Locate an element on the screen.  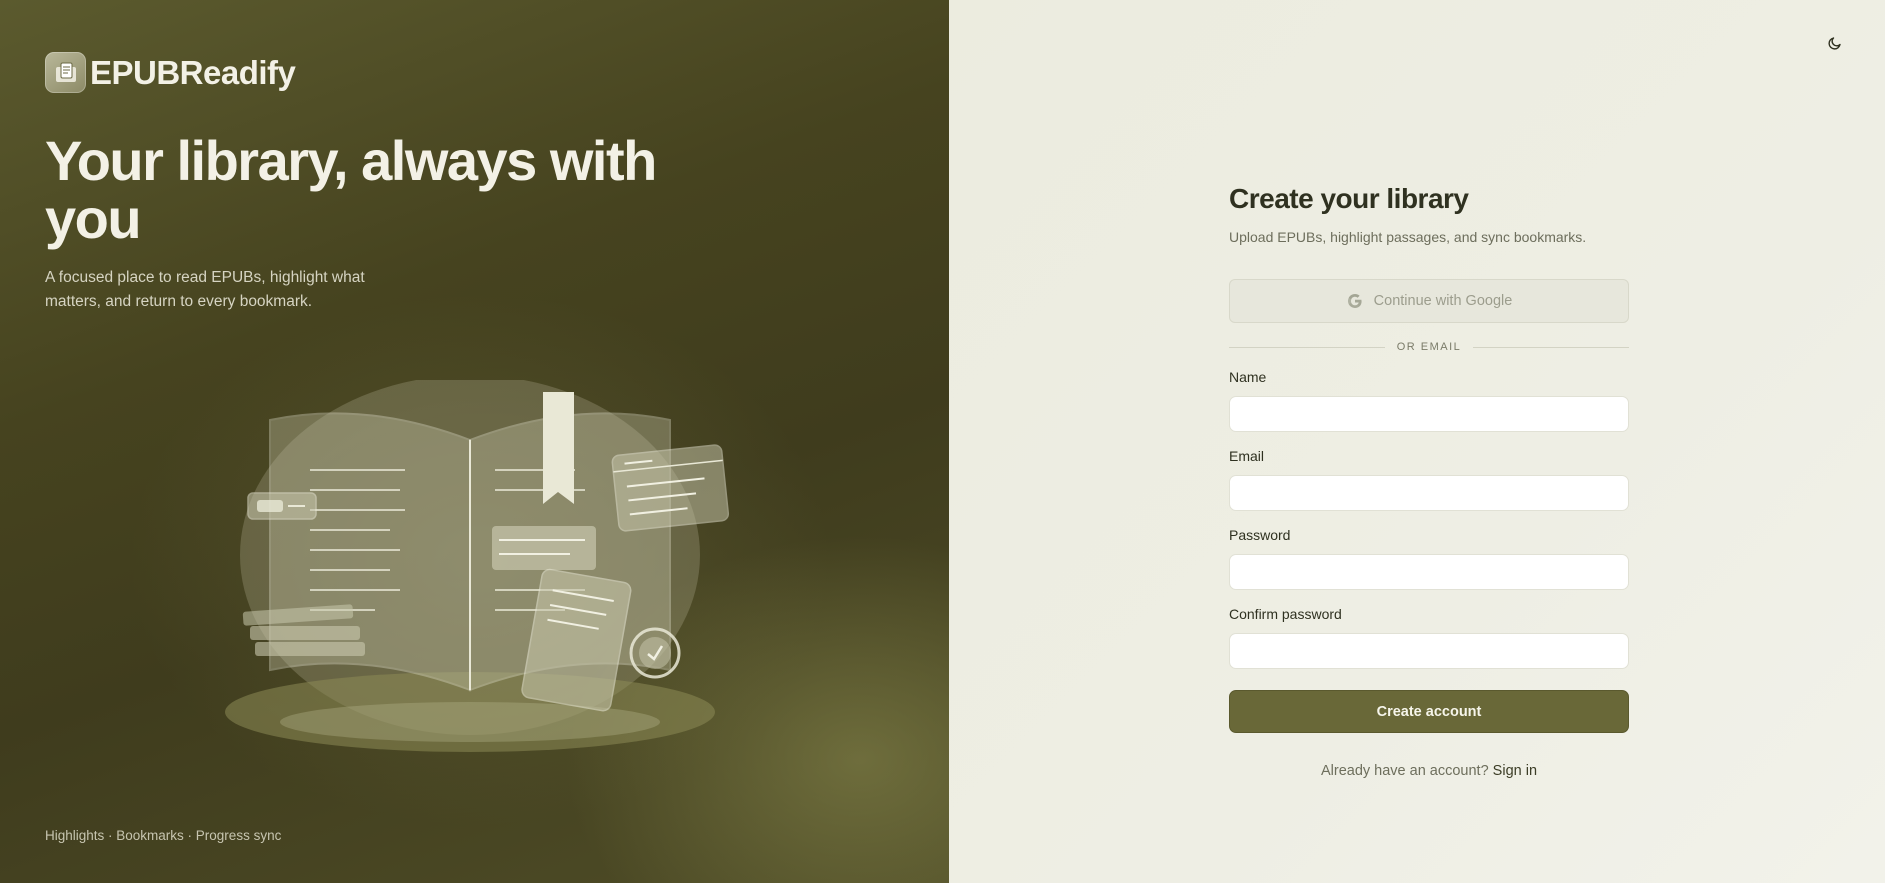
password-field: Password is located at coordinates (1429, 558).